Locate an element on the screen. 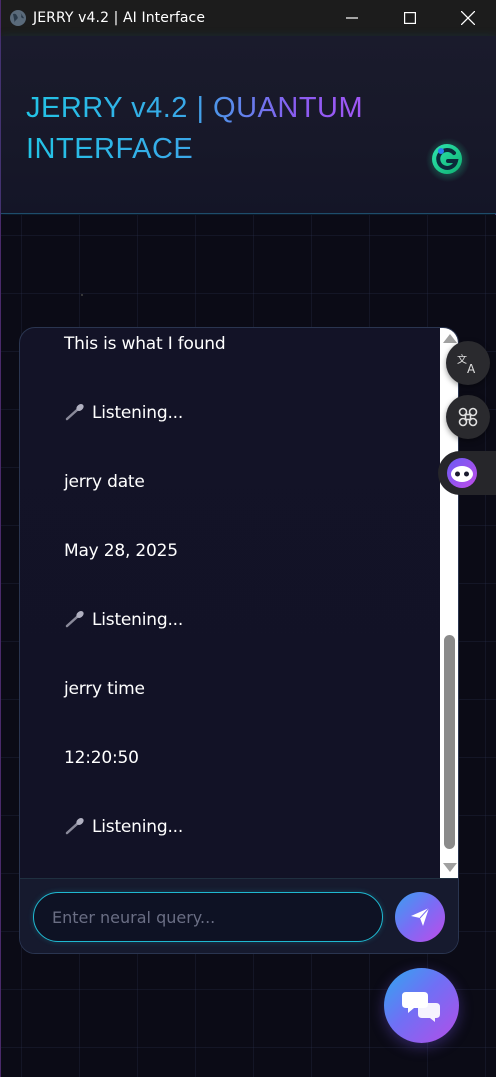 This screenshot has height=1077, width=496. svg-text: 文 is located at coordinates (462, 359).